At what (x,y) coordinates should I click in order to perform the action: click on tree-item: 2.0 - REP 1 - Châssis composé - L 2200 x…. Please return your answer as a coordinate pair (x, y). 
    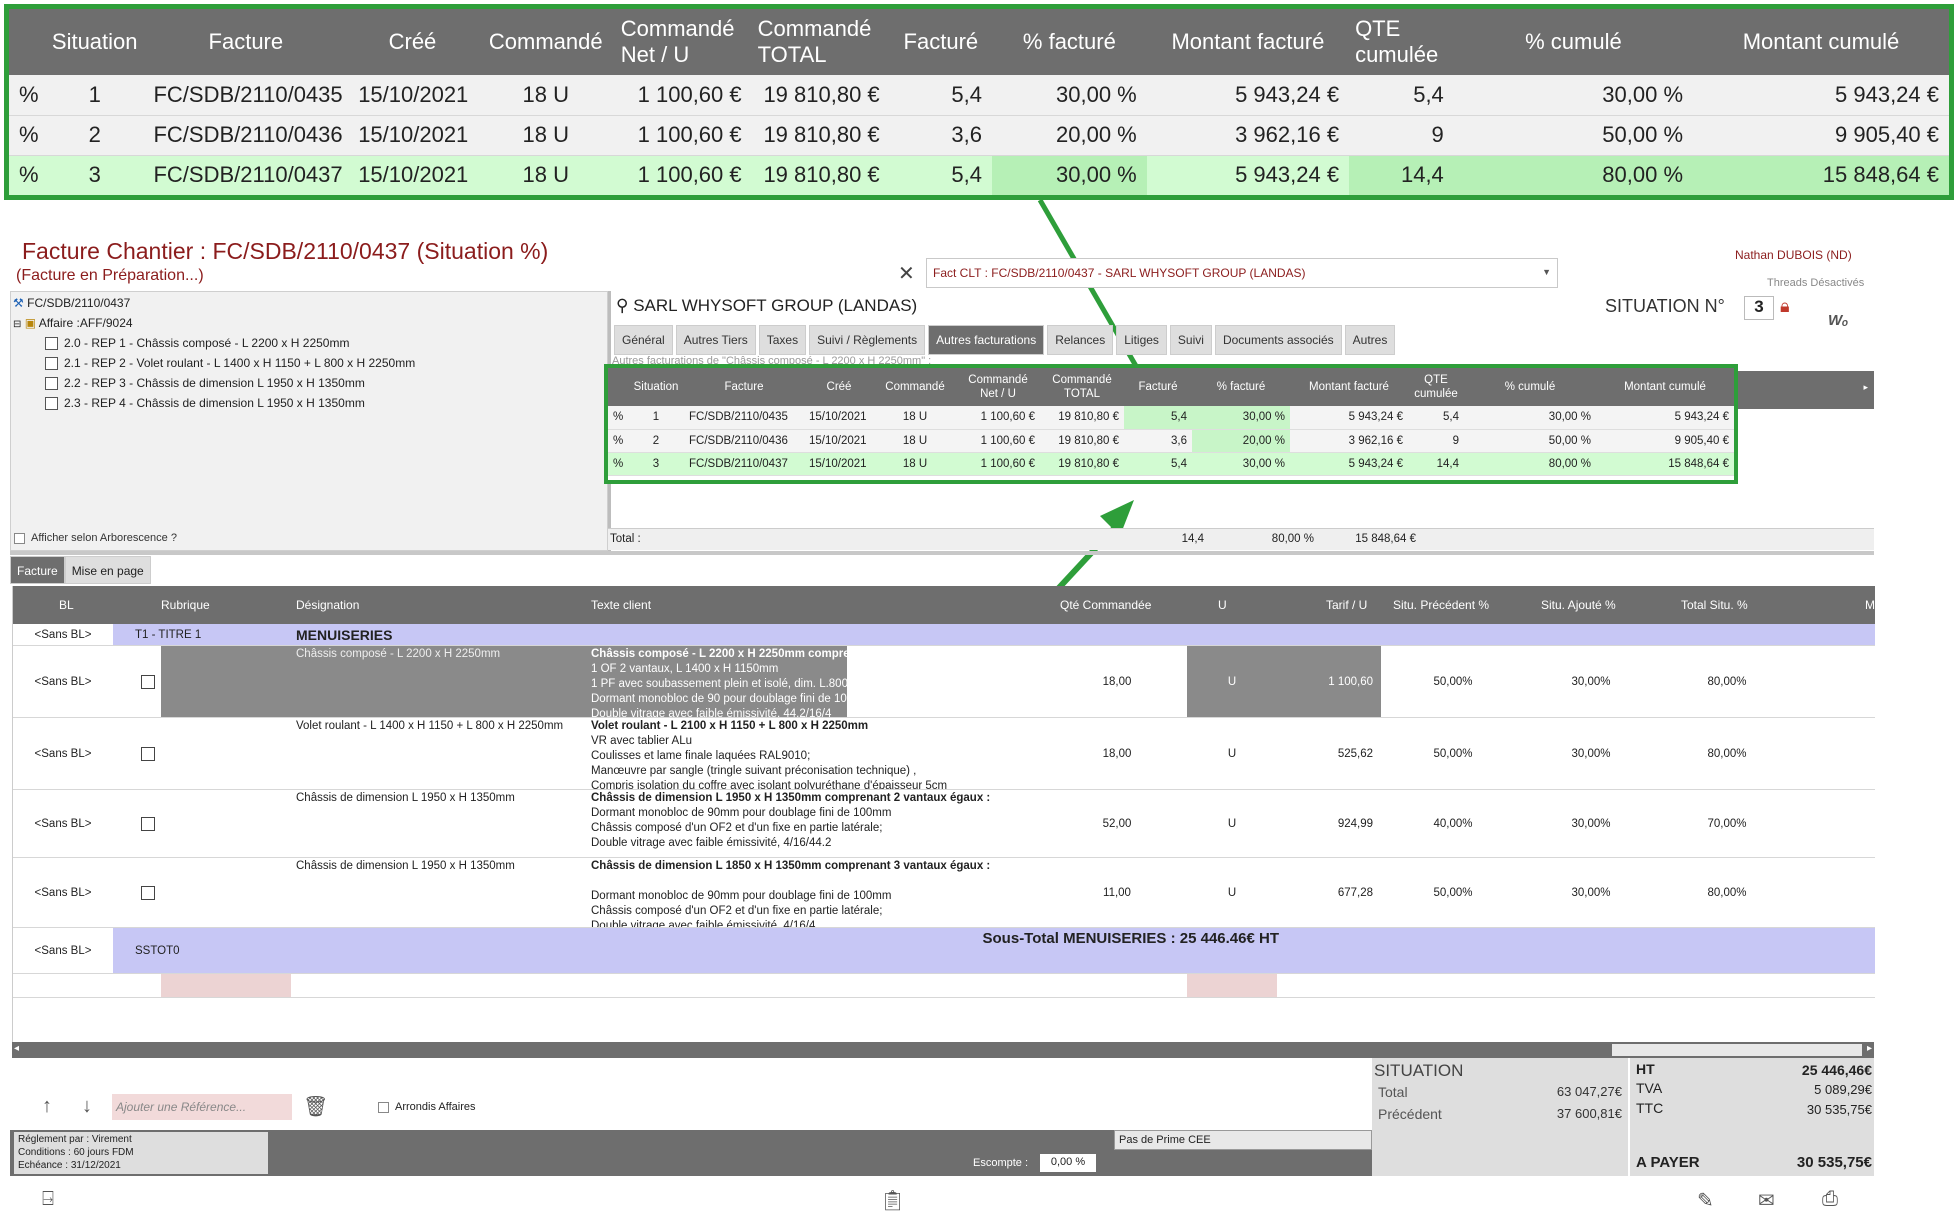
    Looking at the image, I should click on (197, 343).